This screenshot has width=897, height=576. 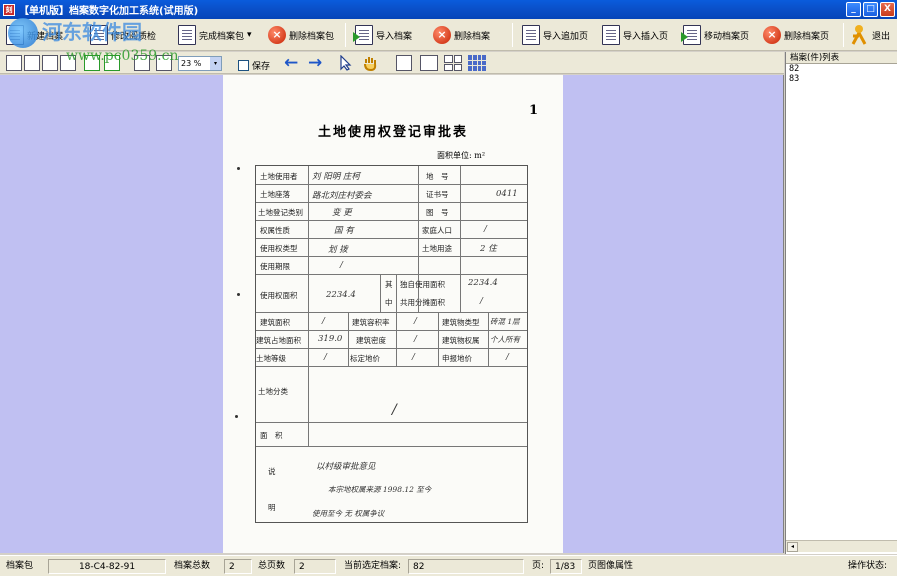 I want to click on handwritten-value: 使用至今 无 权属争议, so click(x=348, y=513).